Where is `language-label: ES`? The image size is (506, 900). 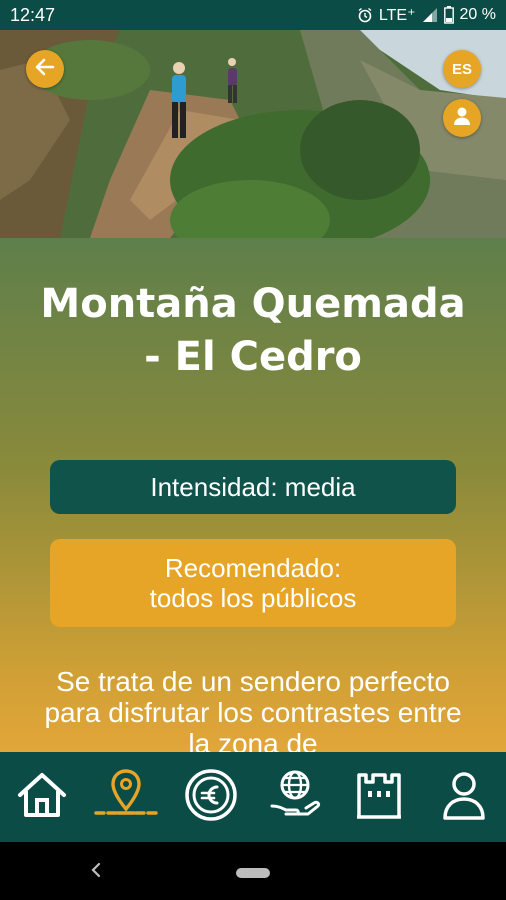 language-label: ES is located at coordinates (461, 69).